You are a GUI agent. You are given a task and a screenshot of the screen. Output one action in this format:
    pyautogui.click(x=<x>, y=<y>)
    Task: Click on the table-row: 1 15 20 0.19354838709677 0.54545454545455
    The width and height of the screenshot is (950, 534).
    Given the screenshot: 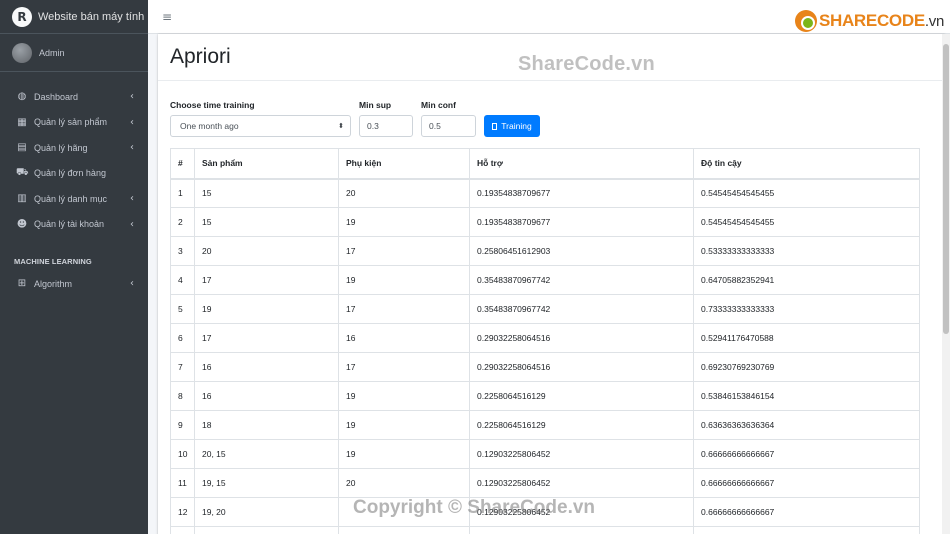 What is the action you would take?
    pyautogui.click(x=545, y=193)
    